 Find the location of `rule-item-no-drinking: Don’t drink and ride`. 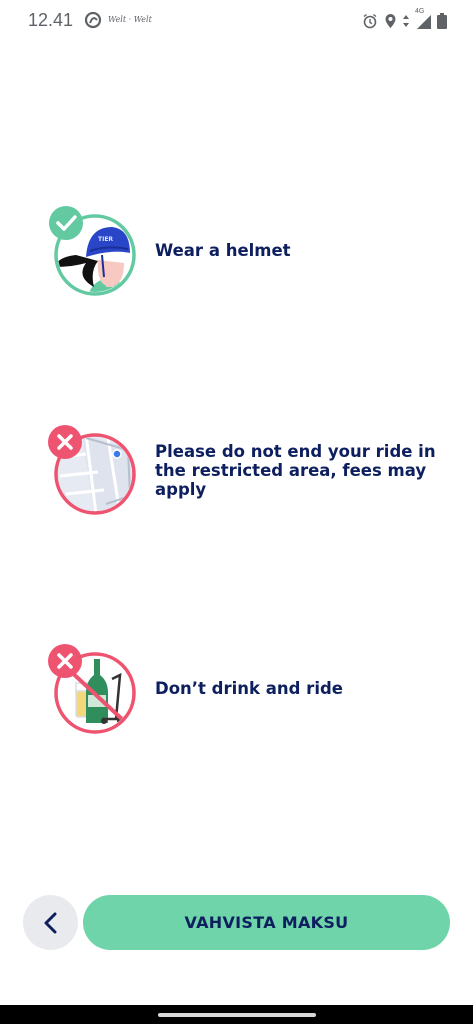

rule-item-no-drinking: Don’t drink and ride is located at coordinates (246, 689).